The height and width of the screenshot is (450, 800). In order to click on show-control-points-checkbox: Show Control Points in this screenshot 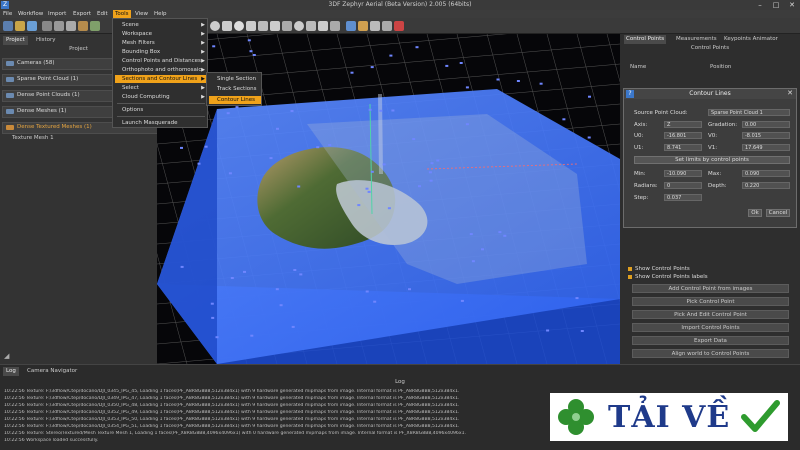, I will do `click(659, 269)`.